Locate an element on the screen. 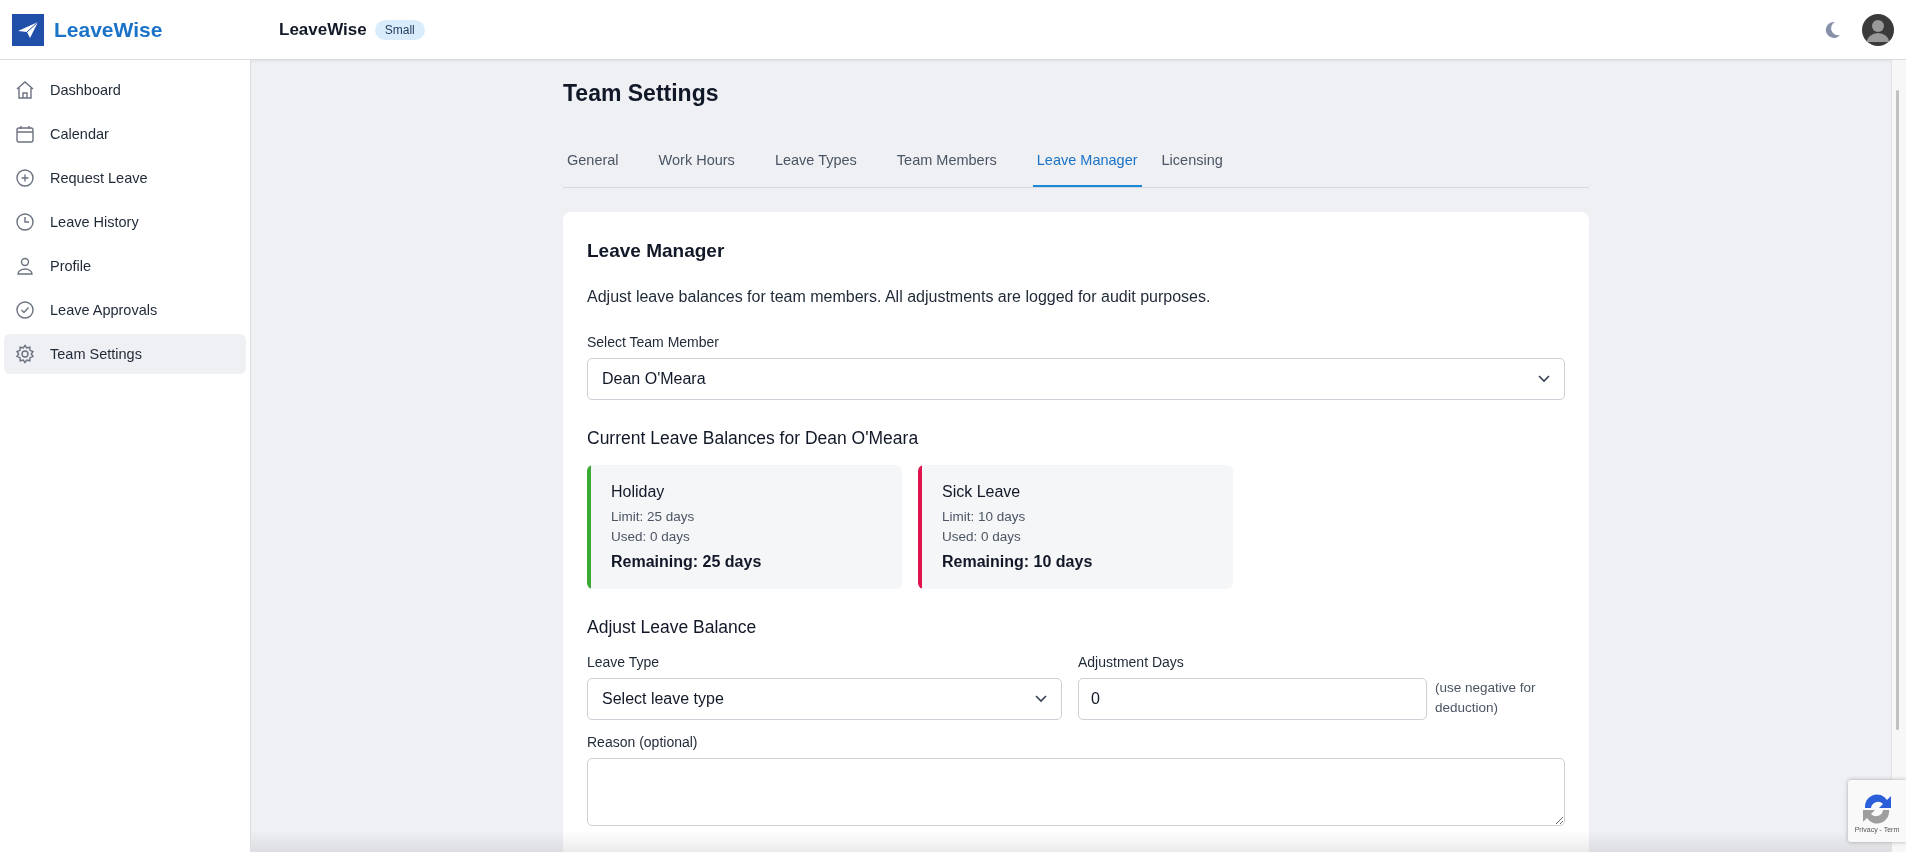 The image size is (1906, 852). scrollbar-thumb is located at coordinates (1897, 410).